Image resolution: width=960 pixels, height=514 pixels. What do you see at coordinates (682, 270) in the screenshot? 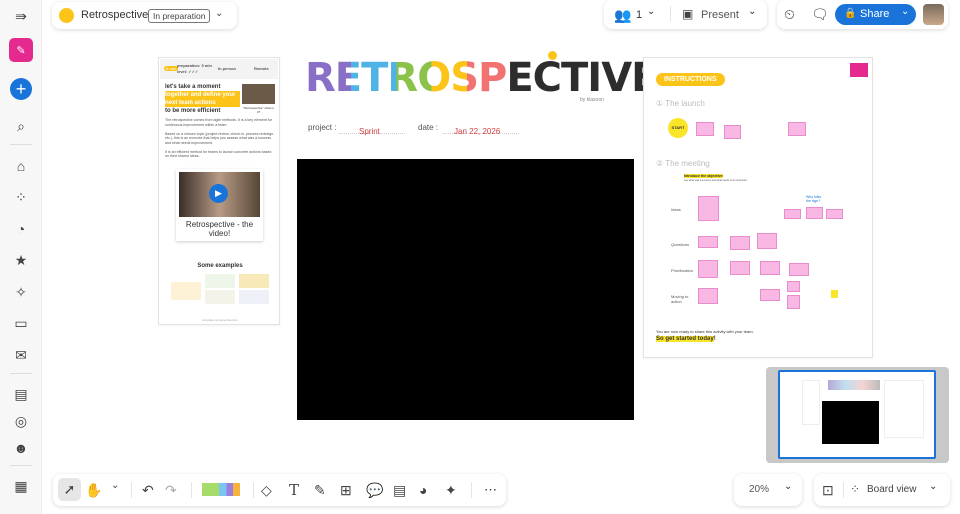
I see `row-label: Prioritization` at bounding box center [682, 270].